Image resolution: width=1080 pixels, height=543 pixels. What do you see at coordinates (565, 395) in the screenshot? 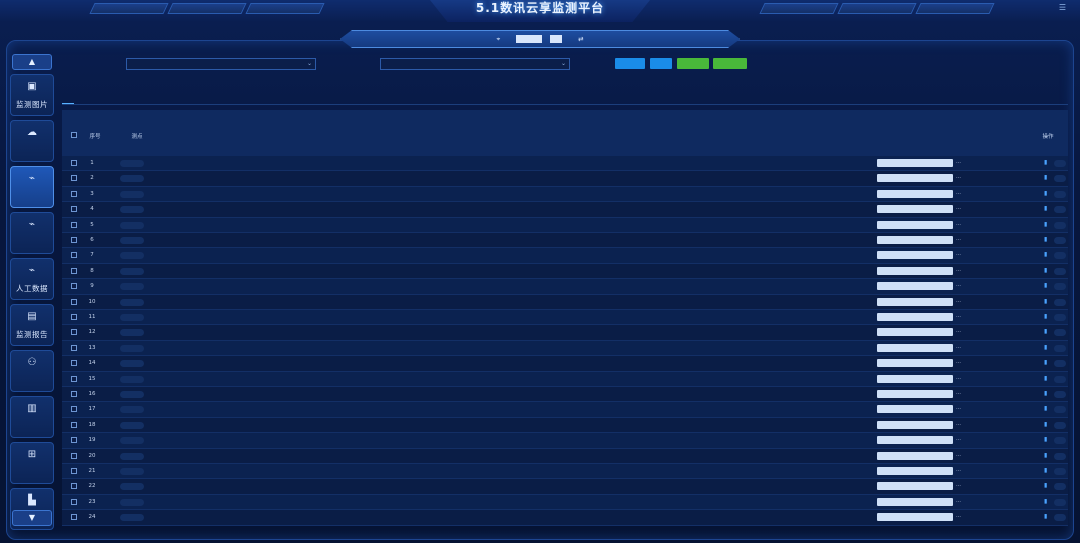
I see `table-row: 16 … ▮` at bounding box center [565, 395].